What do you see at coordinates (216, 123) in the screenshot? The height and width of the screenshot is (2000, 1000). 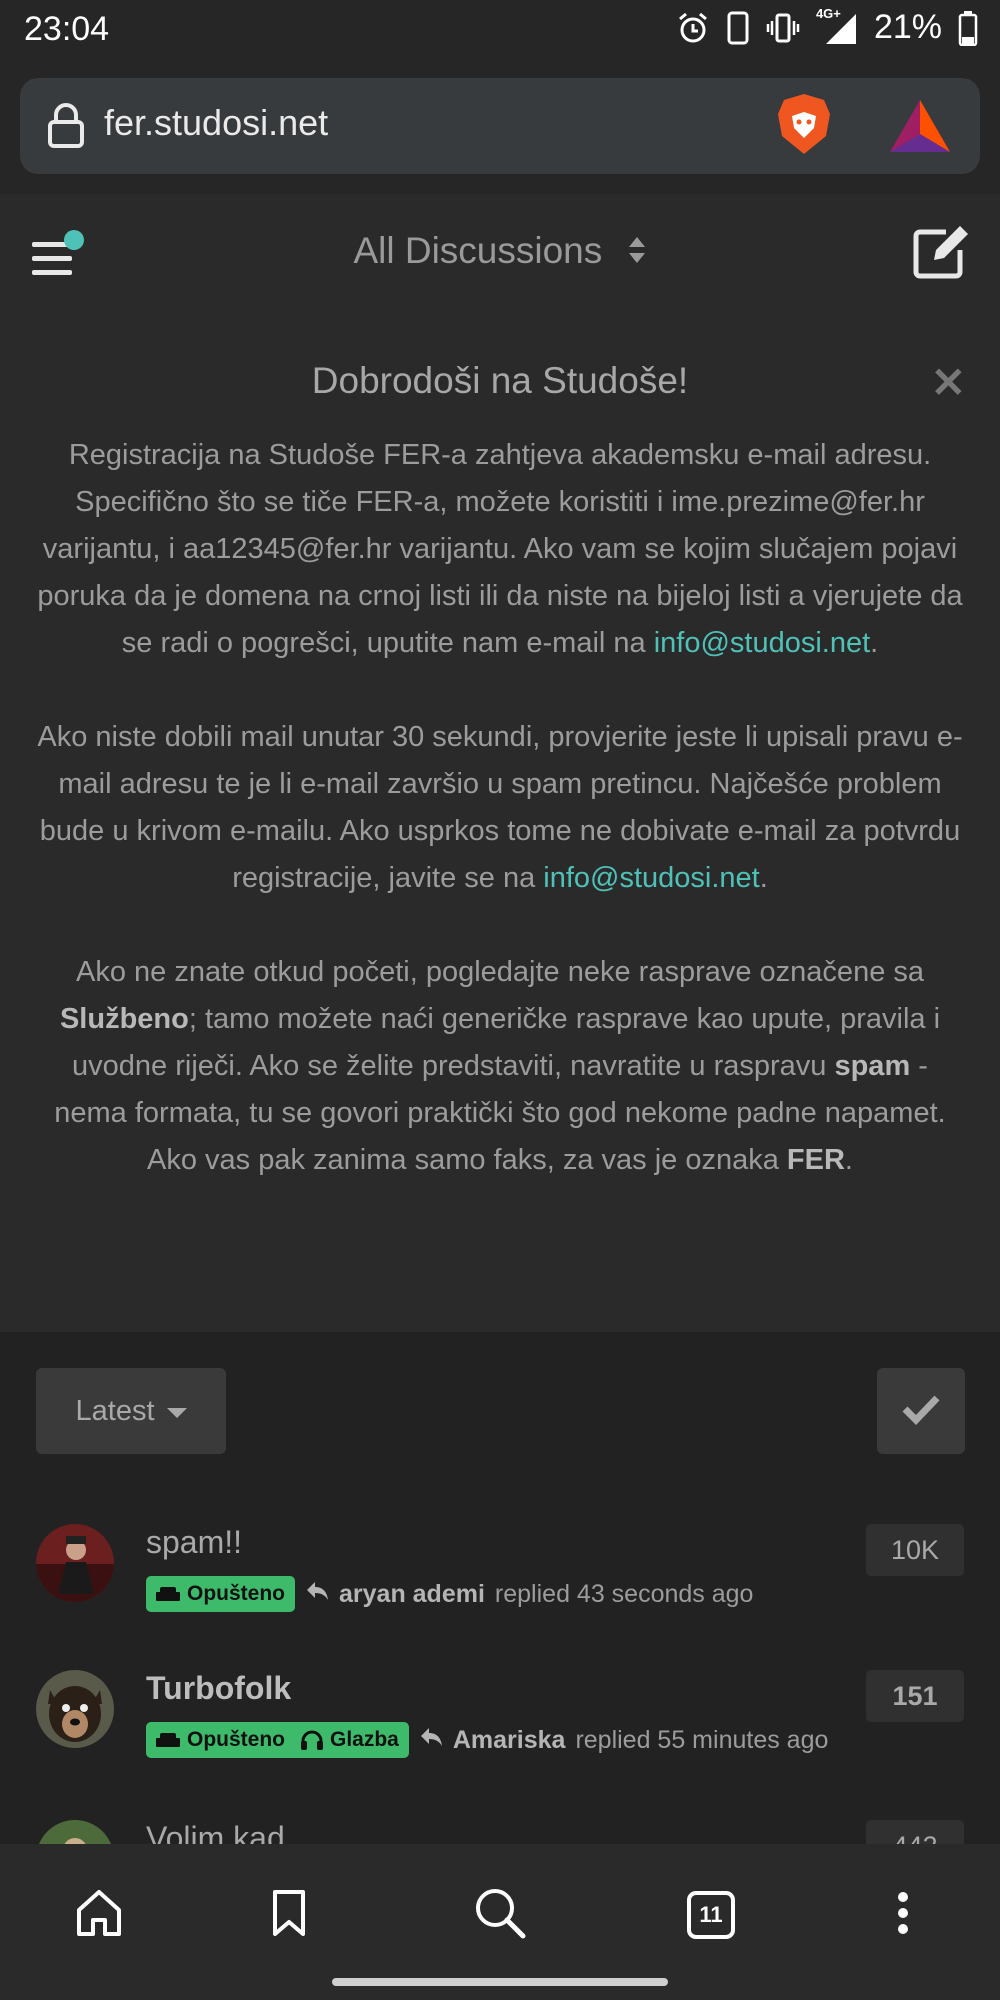 I see `url-text: fer.studosi.net` at bounding box center [216, 123].